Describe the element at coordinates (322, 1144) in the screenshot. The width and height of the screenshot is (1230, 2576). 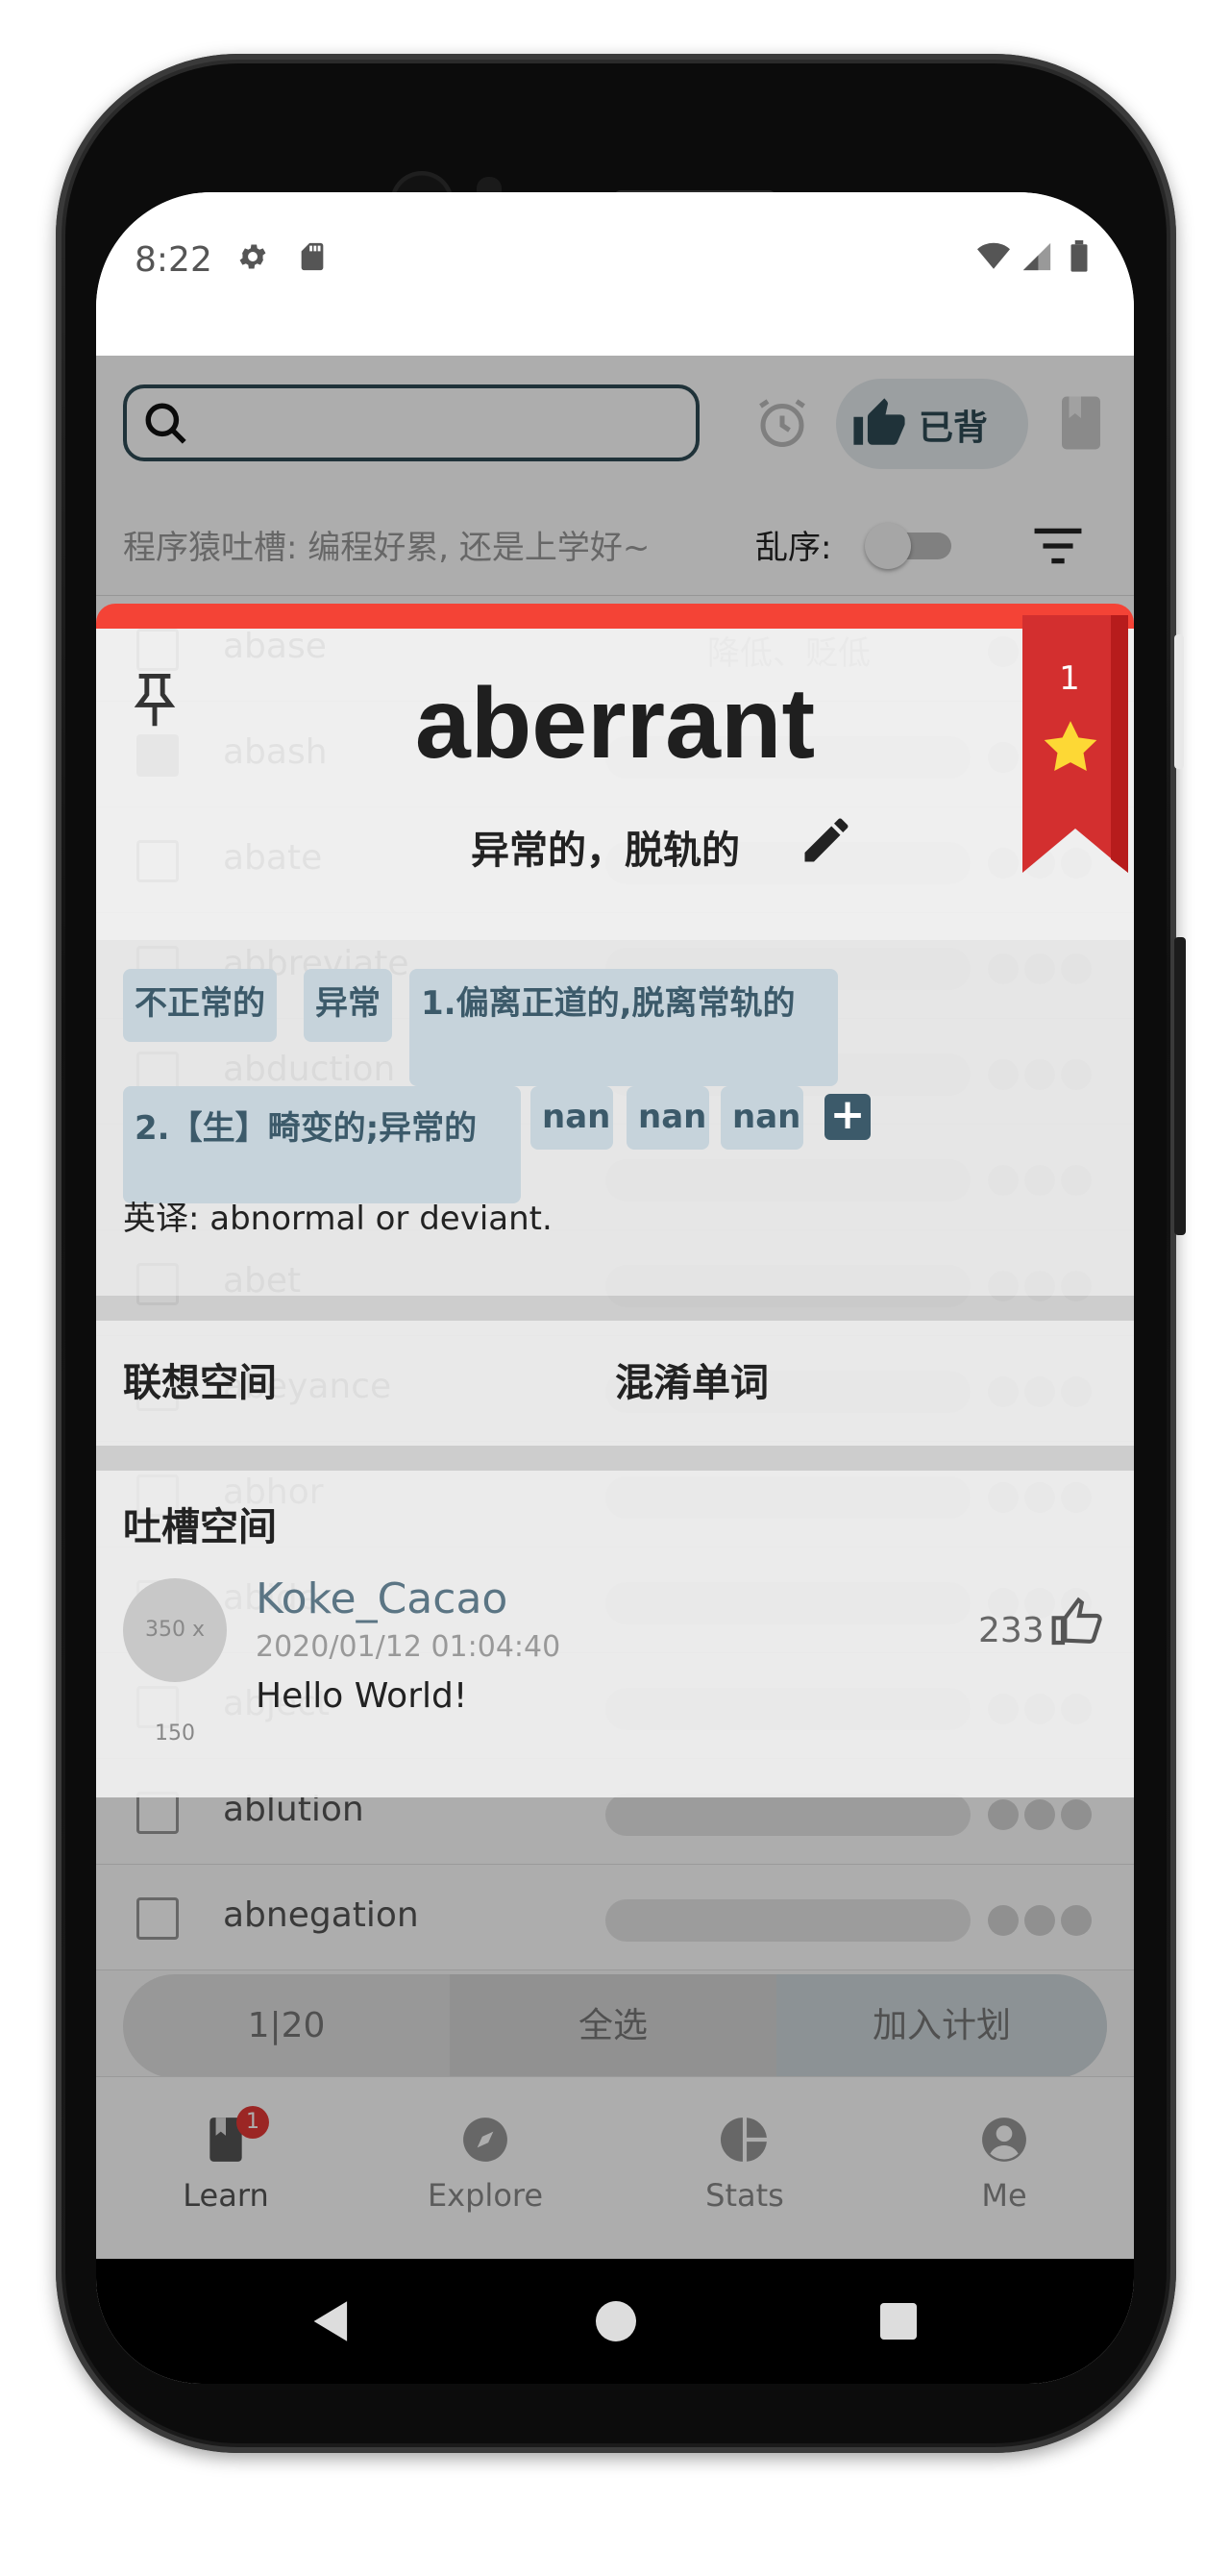
I see `tag-chip: 2.【生】畸变的;异常的` at that location.